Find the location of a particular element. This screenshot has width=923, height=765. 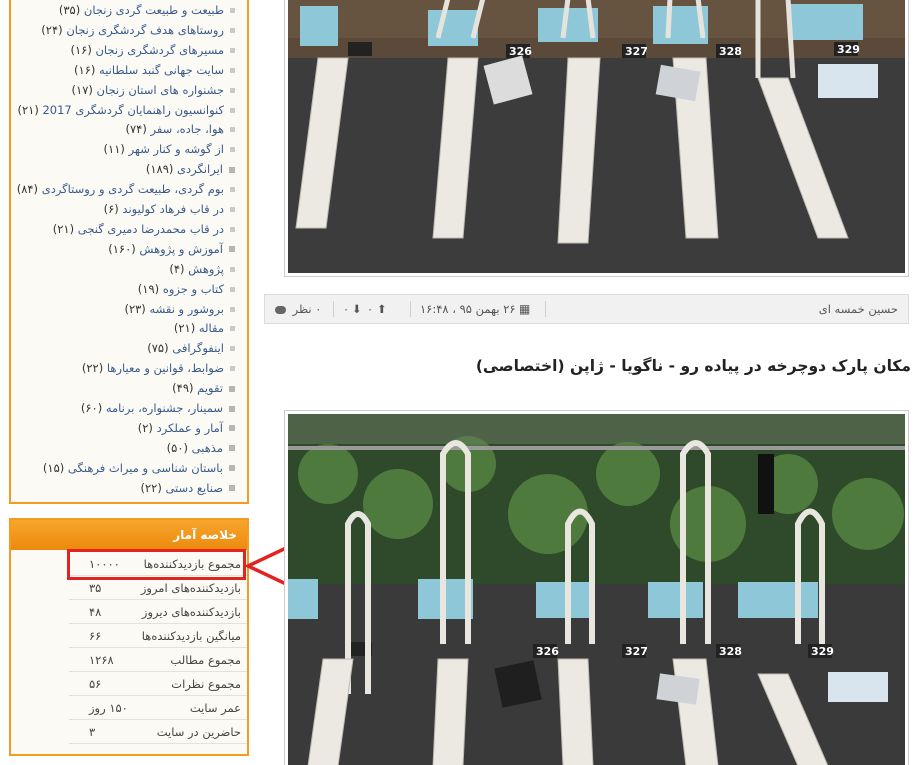

category-item: روستاهای هدف گردشگری زنجان (۲۴) is located at coordinates (138, 30).